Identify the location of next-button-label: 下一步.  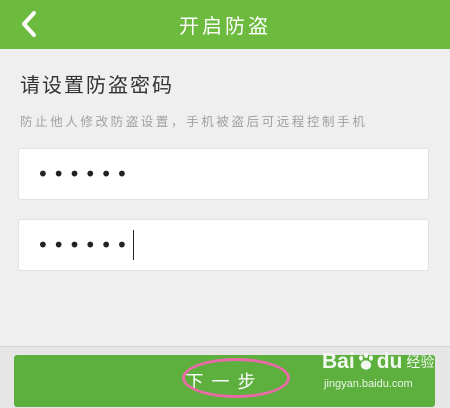
(224, 382).